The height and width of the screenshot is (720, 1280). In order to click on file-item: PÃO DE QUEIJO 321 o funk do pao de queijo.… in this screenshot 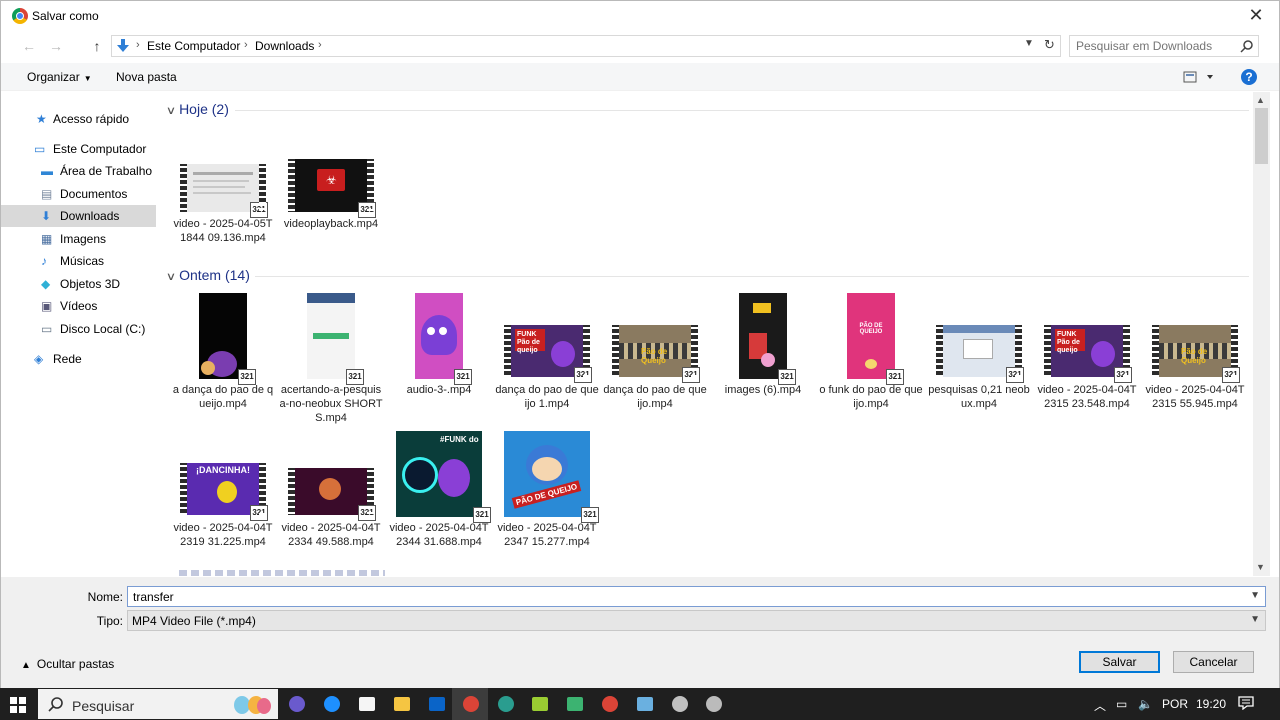, I will do `click(871, 251)`.